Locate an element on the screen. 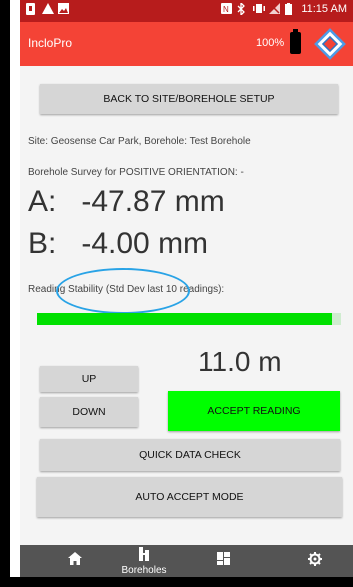 This screenshot has width=353, height=587. dashboard-icon is located at coordinates (223, 561).